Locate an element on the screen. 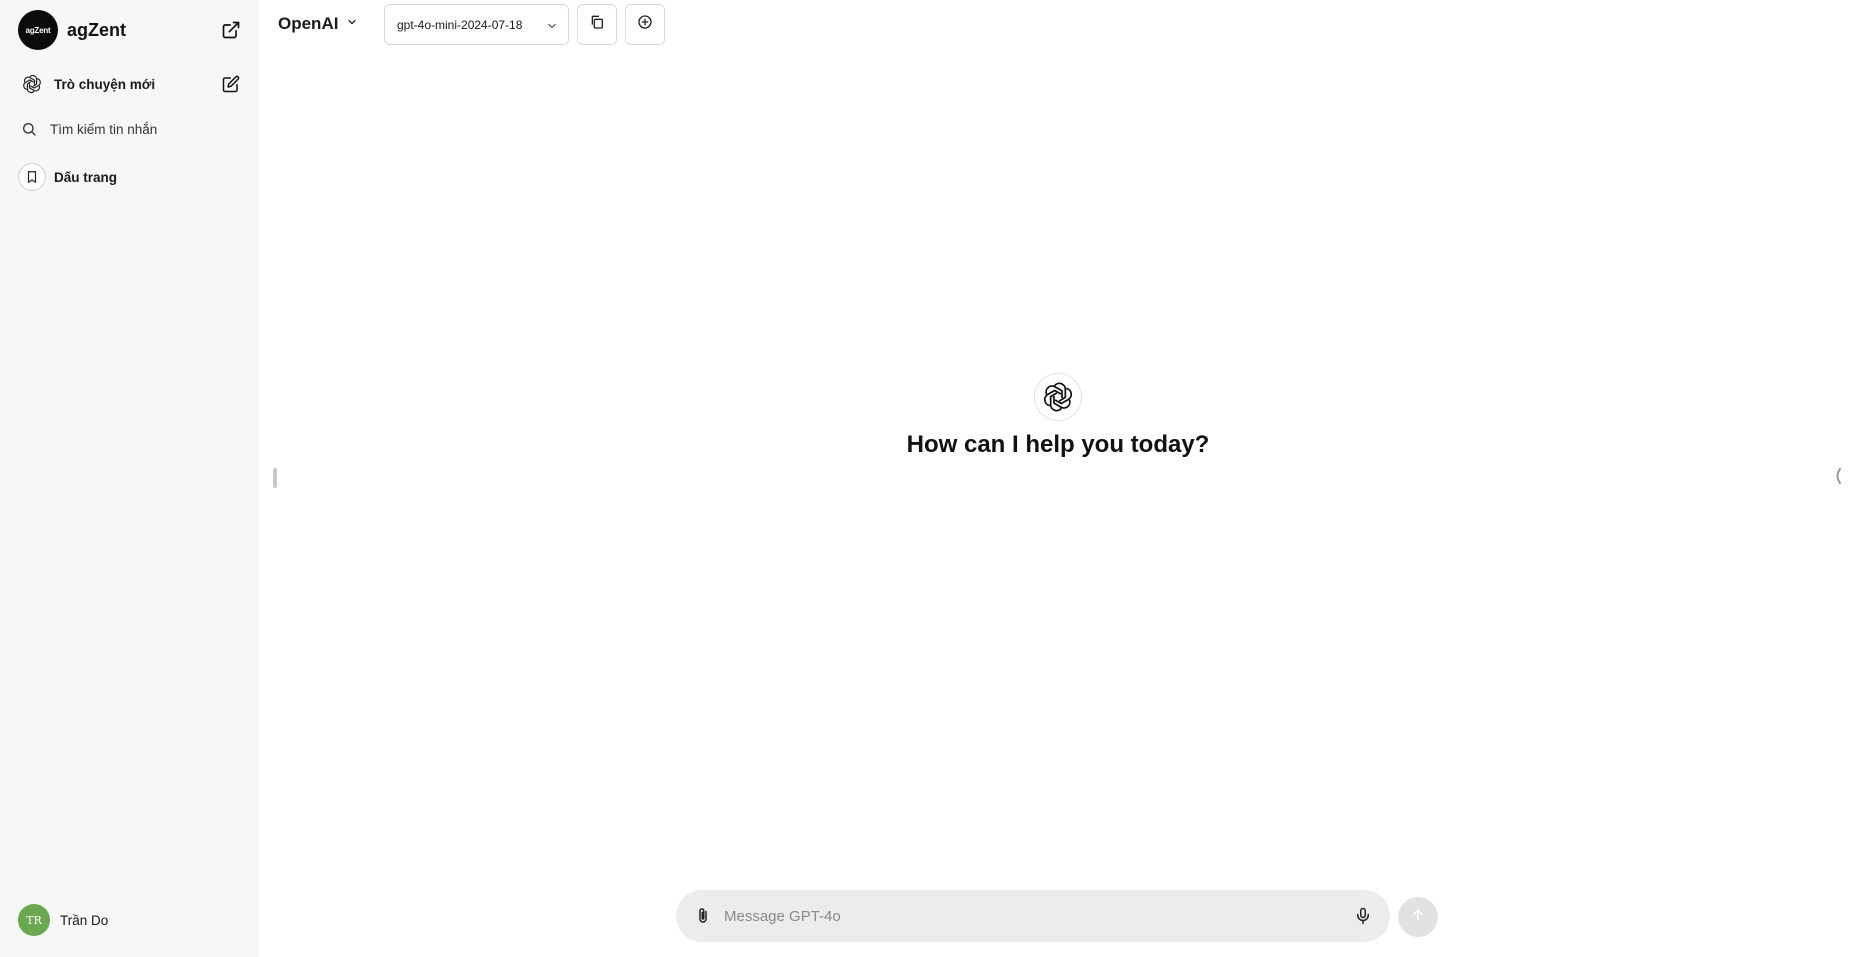  send-button is located at coordinates (1418, 917).